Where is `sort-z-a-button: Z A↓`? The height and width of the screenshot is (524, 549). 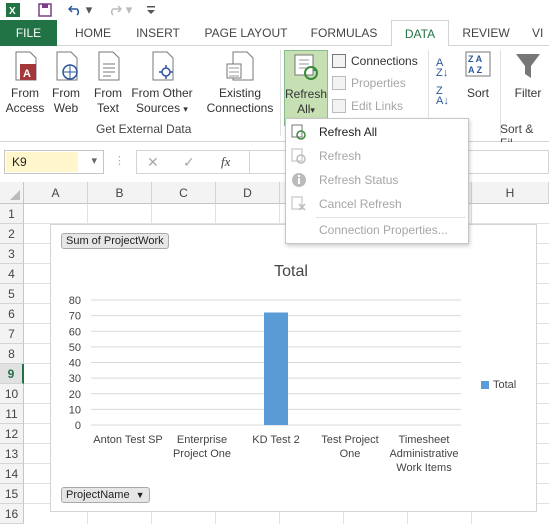 sort-z-a-button: Z A↓ is located at coordinates (442, 96).